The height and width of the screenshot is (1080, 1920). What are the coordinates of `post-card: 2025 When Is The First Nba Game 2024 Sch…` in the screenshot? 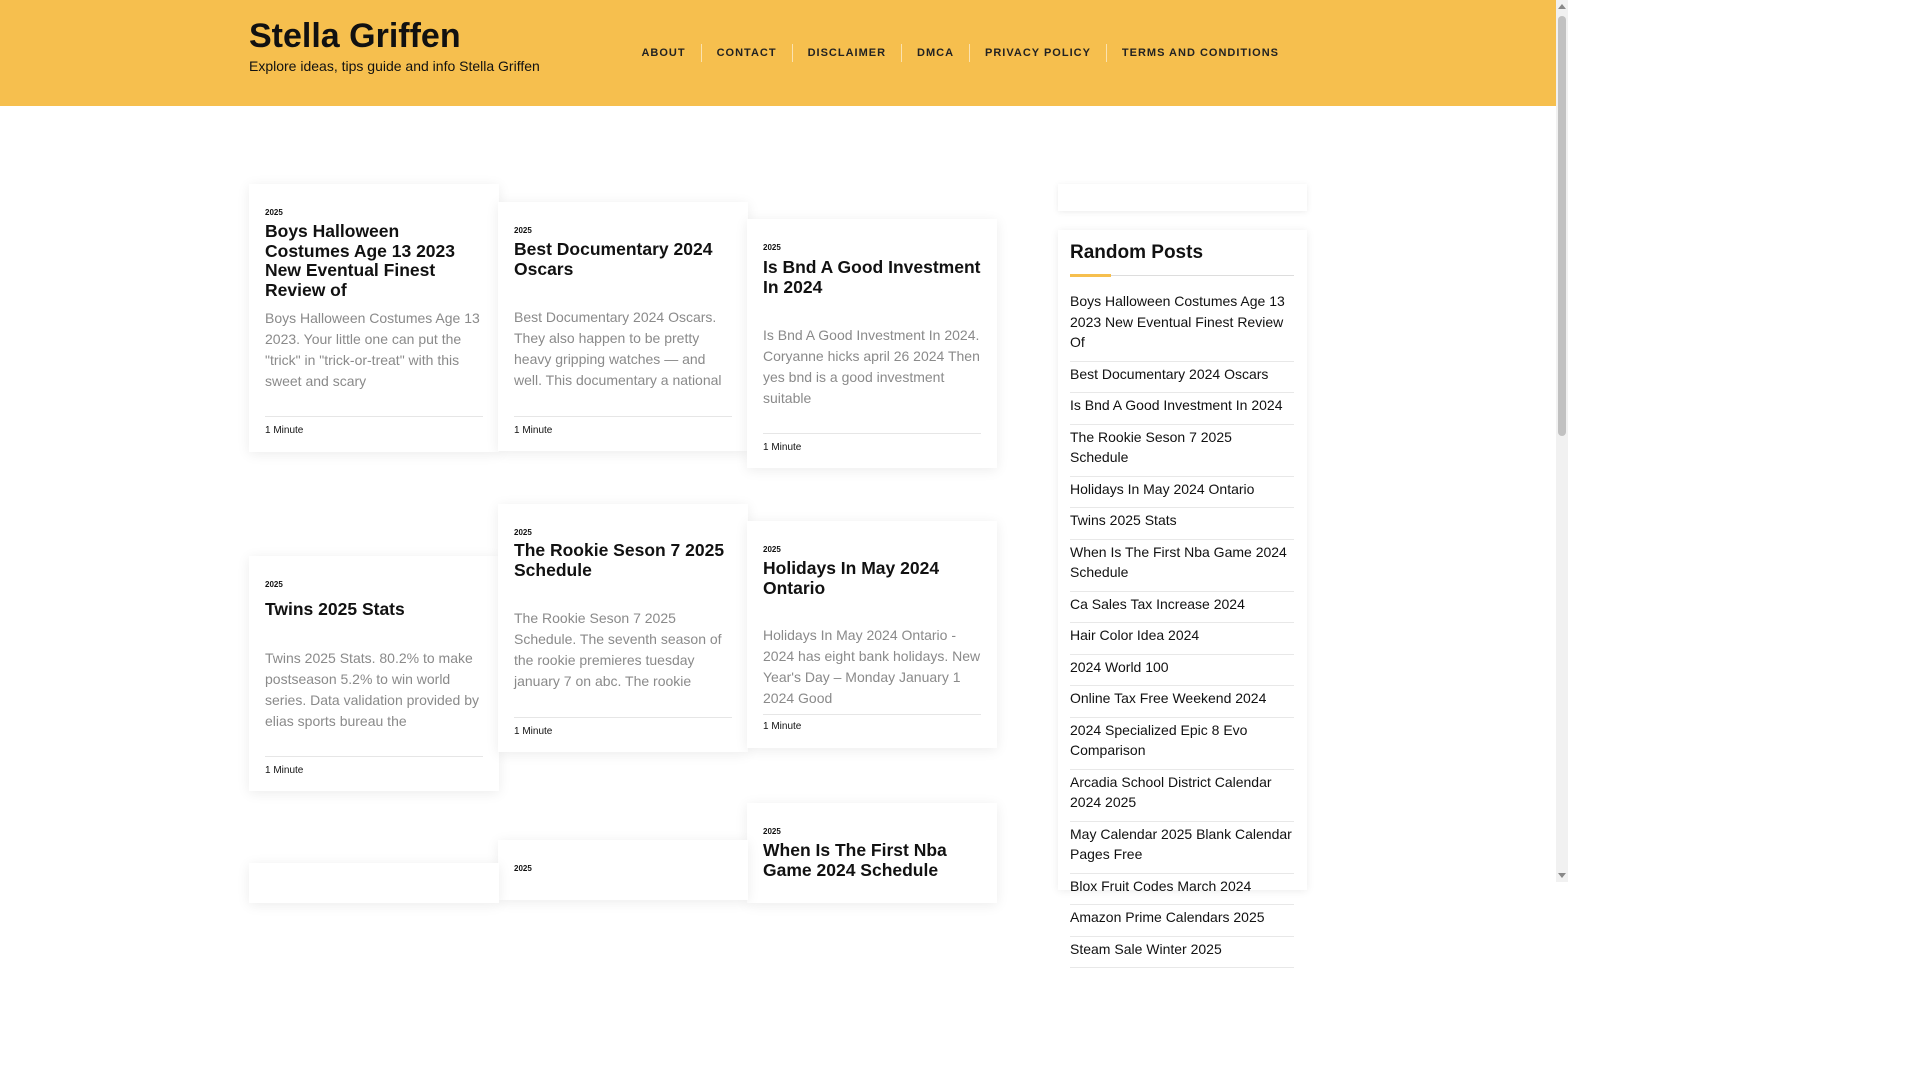 It's located at (872, 853).